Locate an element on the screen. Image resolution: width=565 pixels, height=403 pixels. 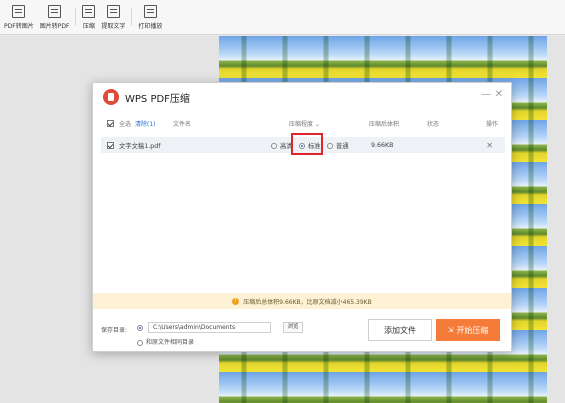
browse-button: 浏览 is located at coordinates (293, 327).